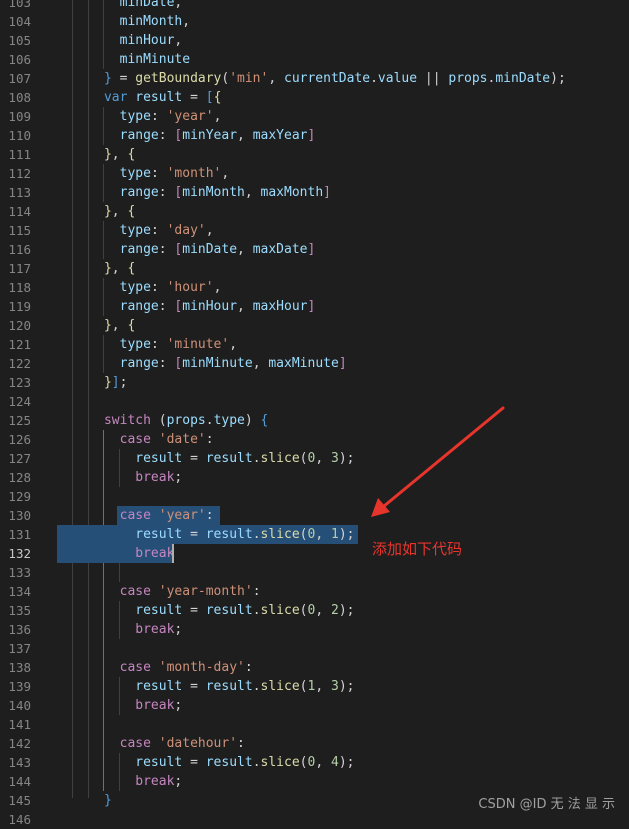 The width and height of the screenshot is (629, 829). What do you see at coordinates (314, 268) in the screenshot?
I see `code-line: 117 }, {` at bounding box center [314, 268].